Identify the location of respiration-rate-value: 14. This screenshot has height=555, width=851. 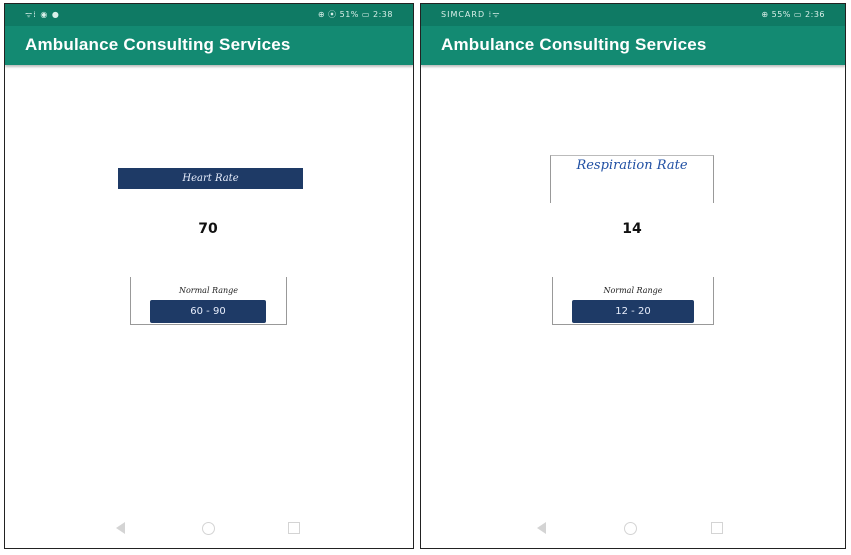
(632, 229).